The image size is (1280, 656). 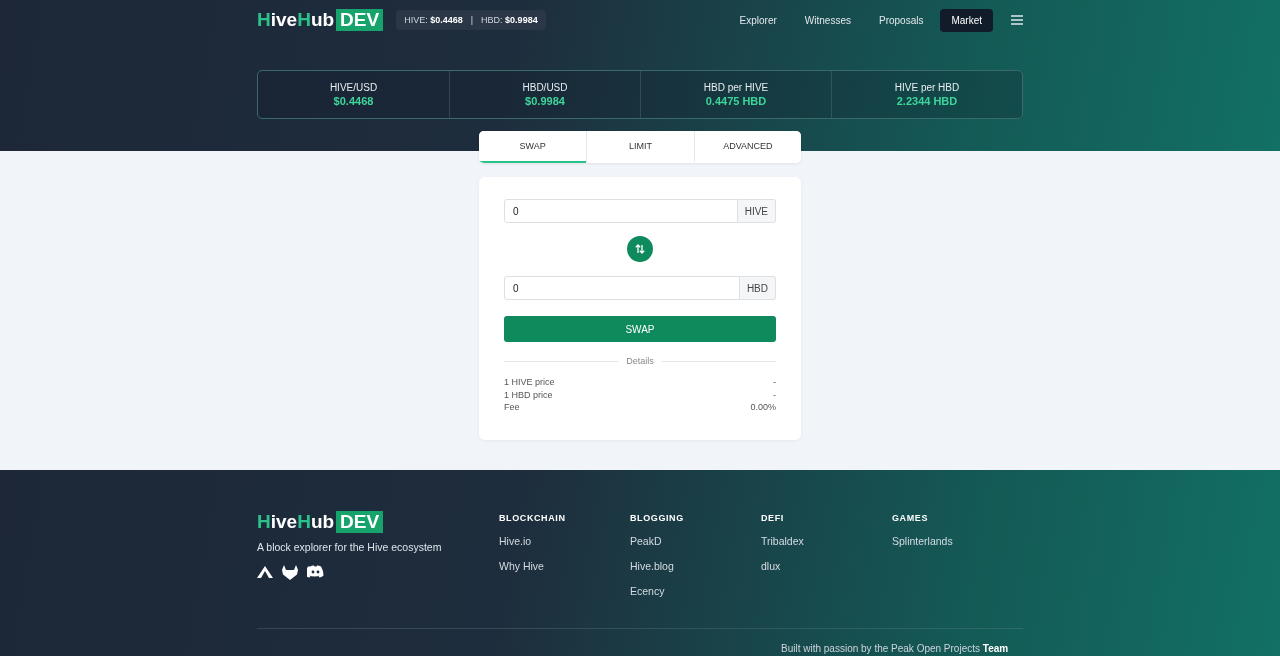 What do you see at coordinates (512, 408) in the screenshot?
I see `detail-label: Fee` at bounding box center [512, 408].